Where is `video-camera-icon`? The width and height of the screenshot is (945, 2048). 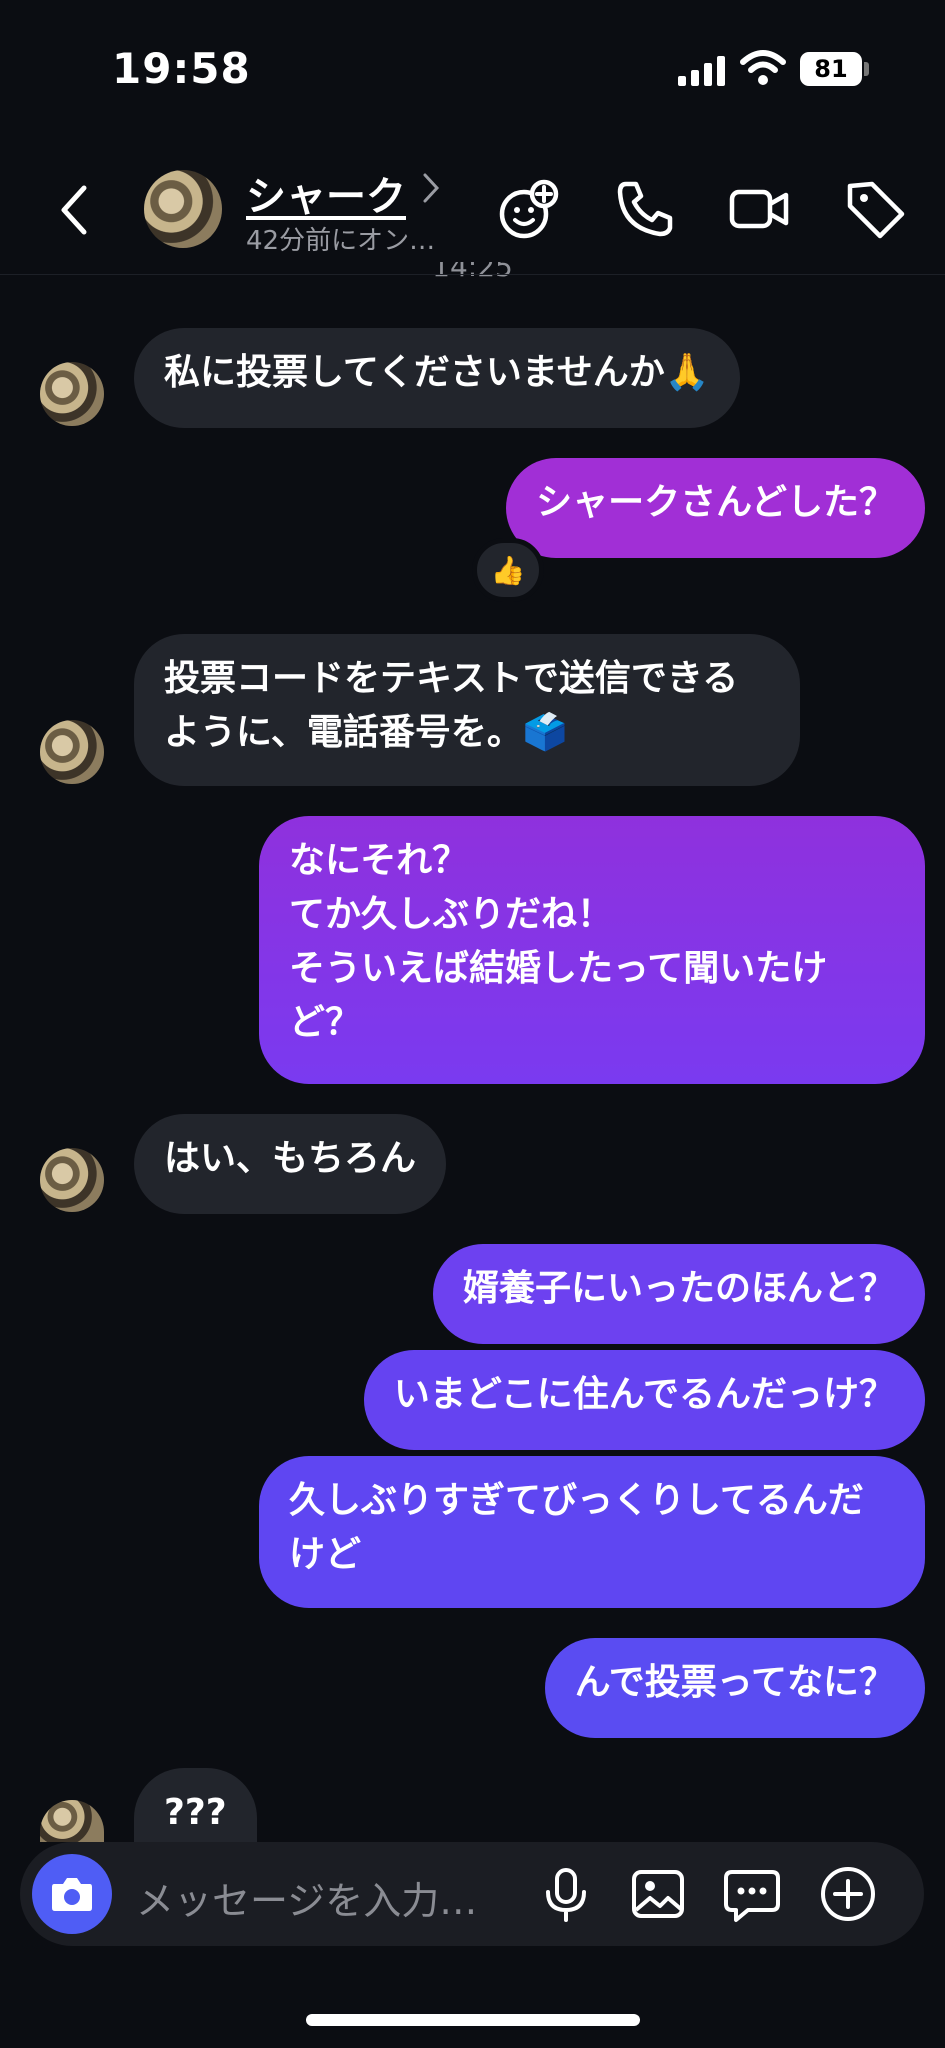 video-camera-icon is located at coordinates (759, 209).